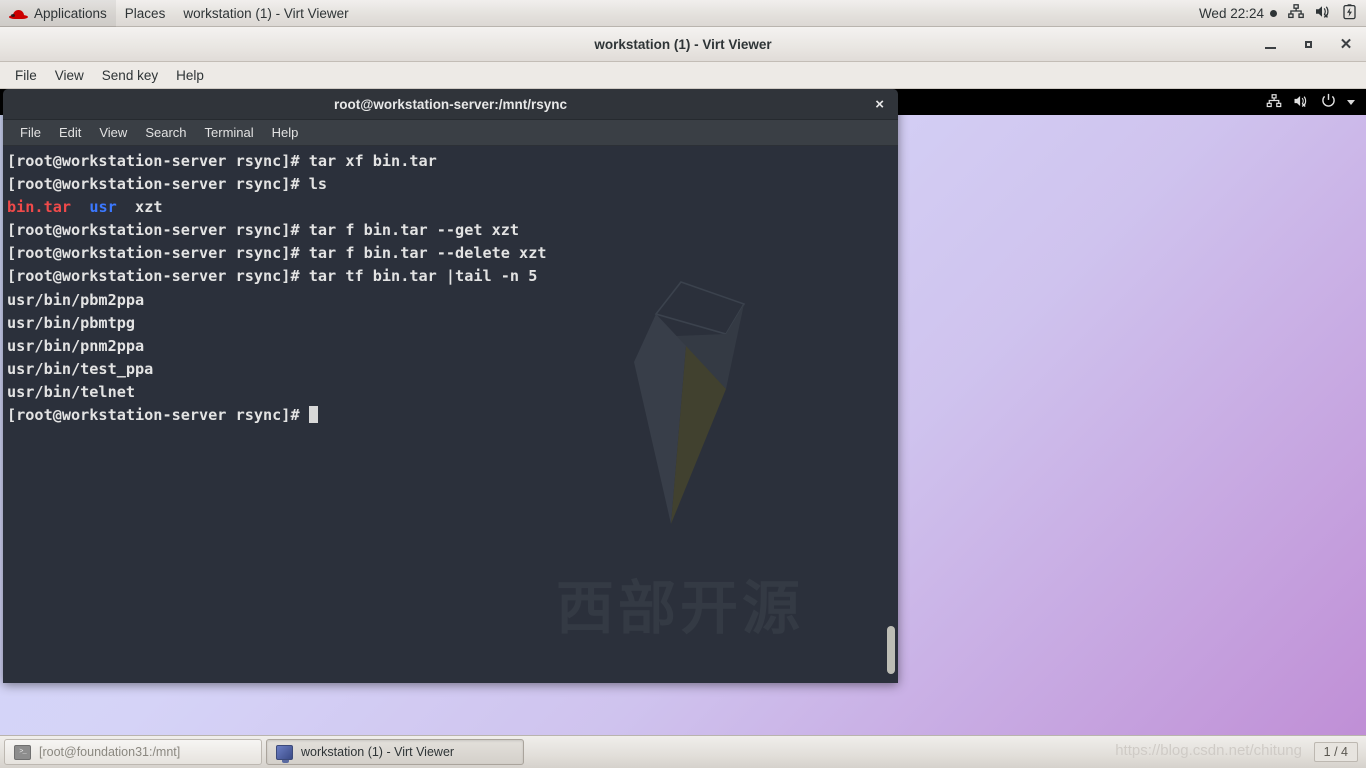  I want to click on host-panel-right: Wed 22:24, so click(1282, 13).